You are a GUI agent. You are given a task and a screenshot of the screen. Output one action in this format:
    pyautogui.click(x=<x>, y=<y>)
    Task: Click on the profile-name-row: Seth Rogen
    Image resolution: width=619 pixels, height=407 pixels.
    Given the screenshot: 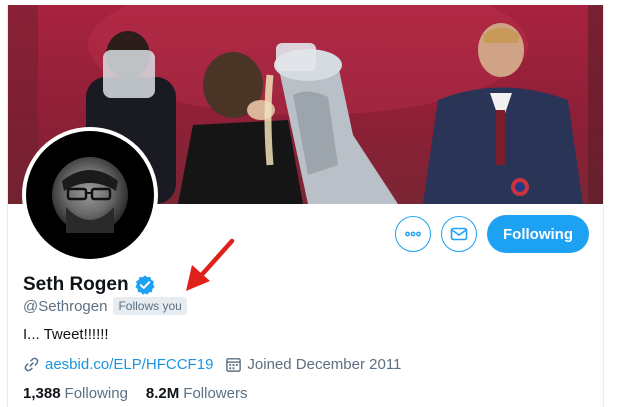 What is the action you would take?
    pyautogui.click(x=89, y=285)
    